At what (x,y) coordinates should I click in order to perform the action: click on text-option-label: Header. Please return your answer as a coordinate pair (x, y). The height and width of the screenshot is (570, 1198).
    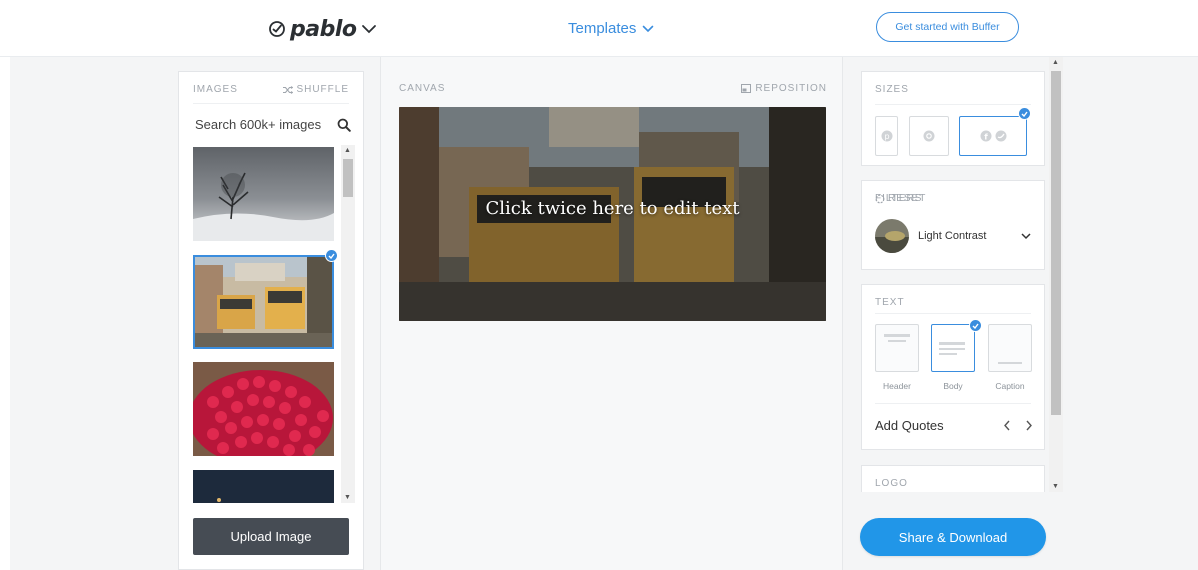
    Looking at the image, I should click on (897, 386).